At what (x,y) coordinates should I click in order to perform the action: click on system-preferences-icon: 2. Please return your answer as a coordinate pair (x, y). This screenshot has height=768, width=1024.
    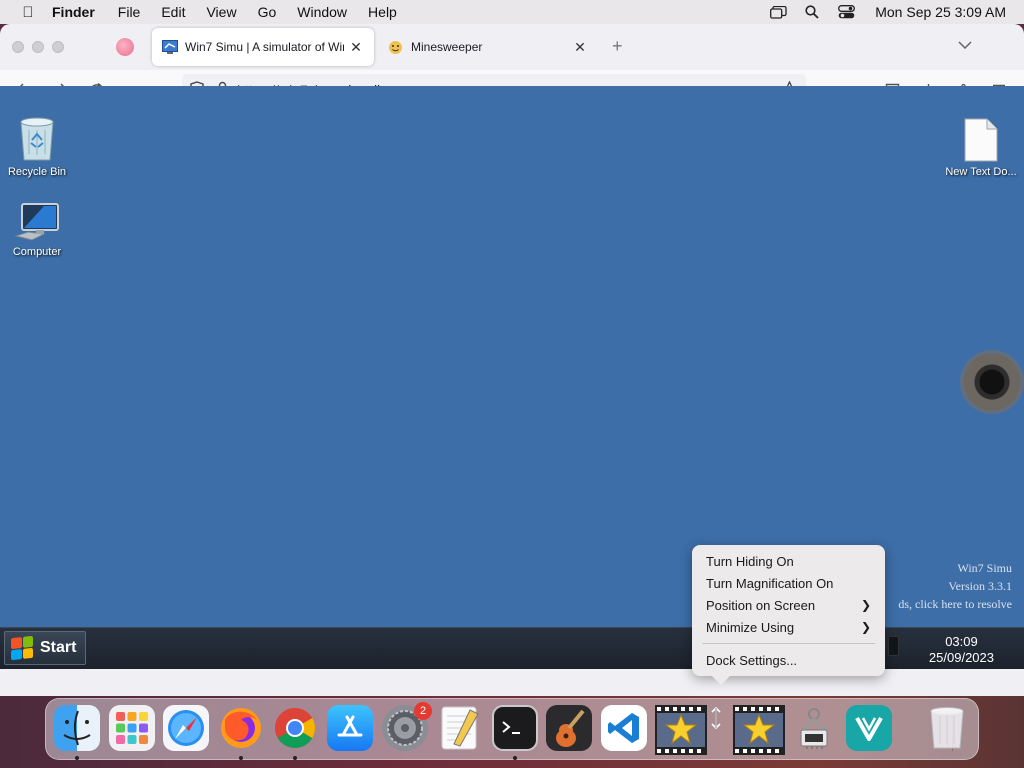
    Looking at the image, I should click on (407, 726).